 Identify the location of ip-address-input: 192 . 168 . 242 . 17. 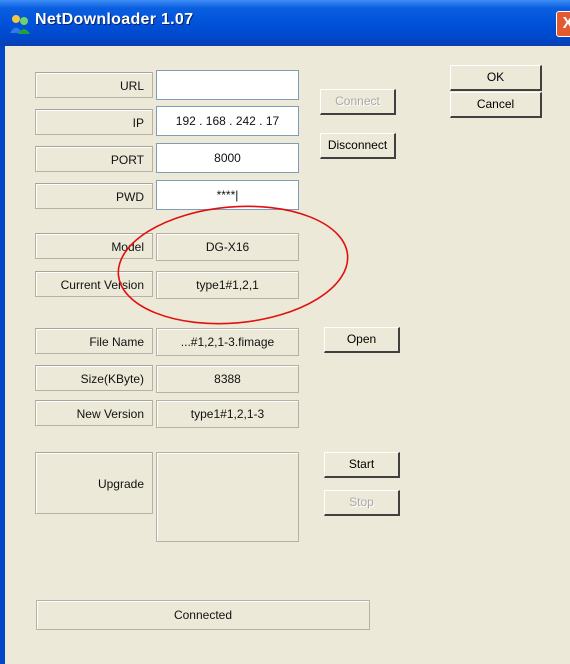
(227, 121).